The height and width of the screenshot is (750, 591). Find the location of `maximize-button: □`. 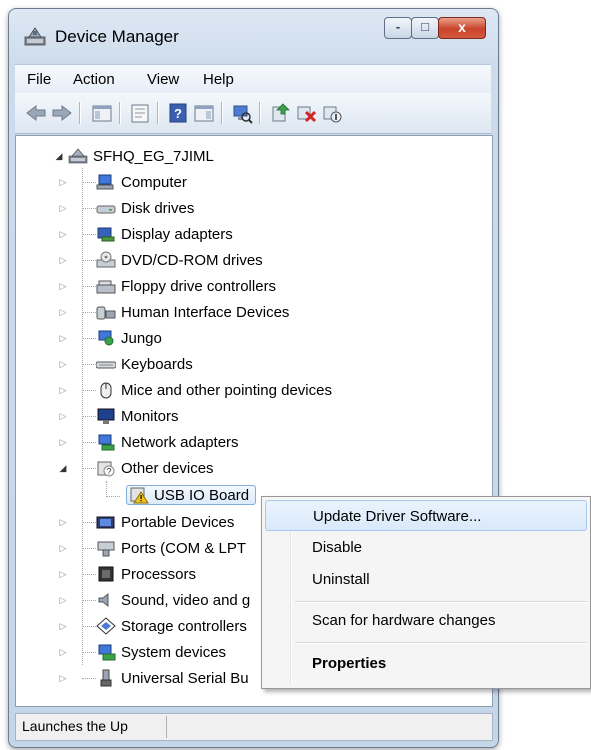

maximize-button: □ is located at coordinates (425, 28).